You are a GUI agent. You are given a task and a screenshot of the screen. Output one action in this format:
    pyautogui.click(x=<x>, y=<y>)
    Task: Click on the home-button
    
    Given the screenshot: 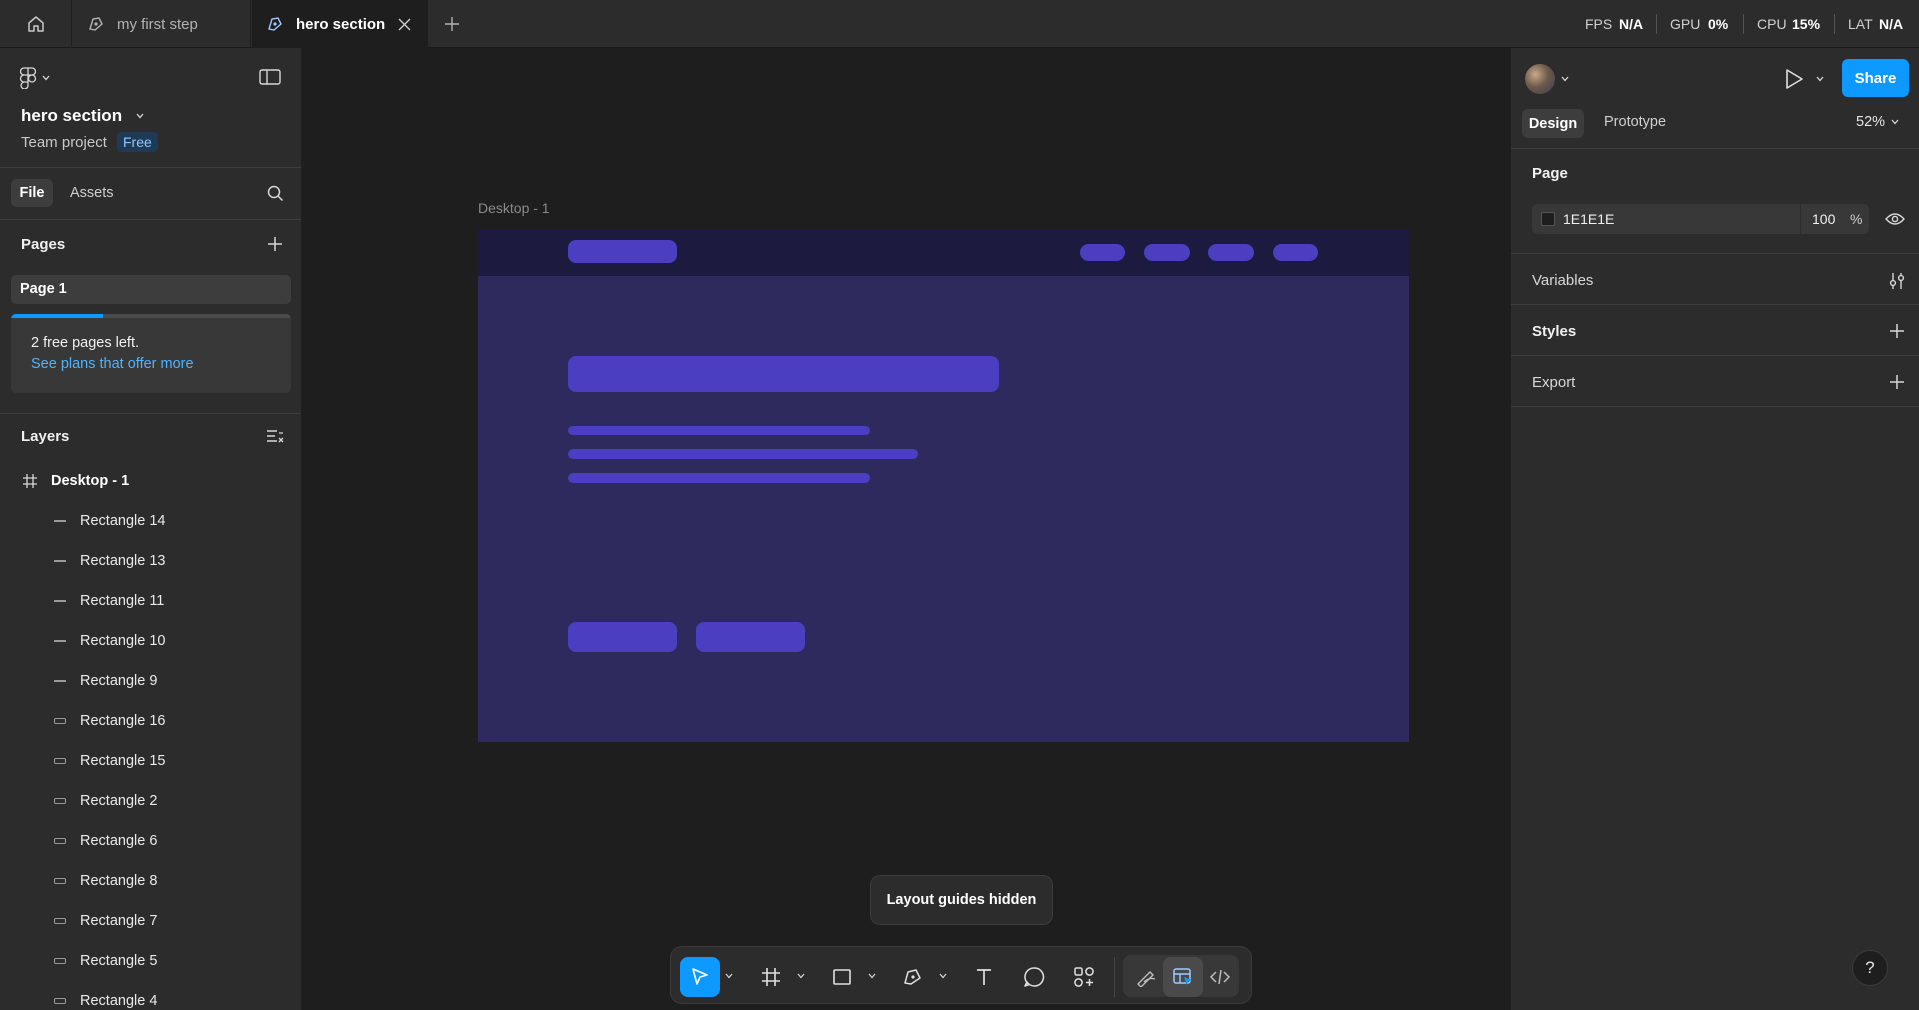 What is the action you would take?
    pyautogui.click(x=36, y=24)
    